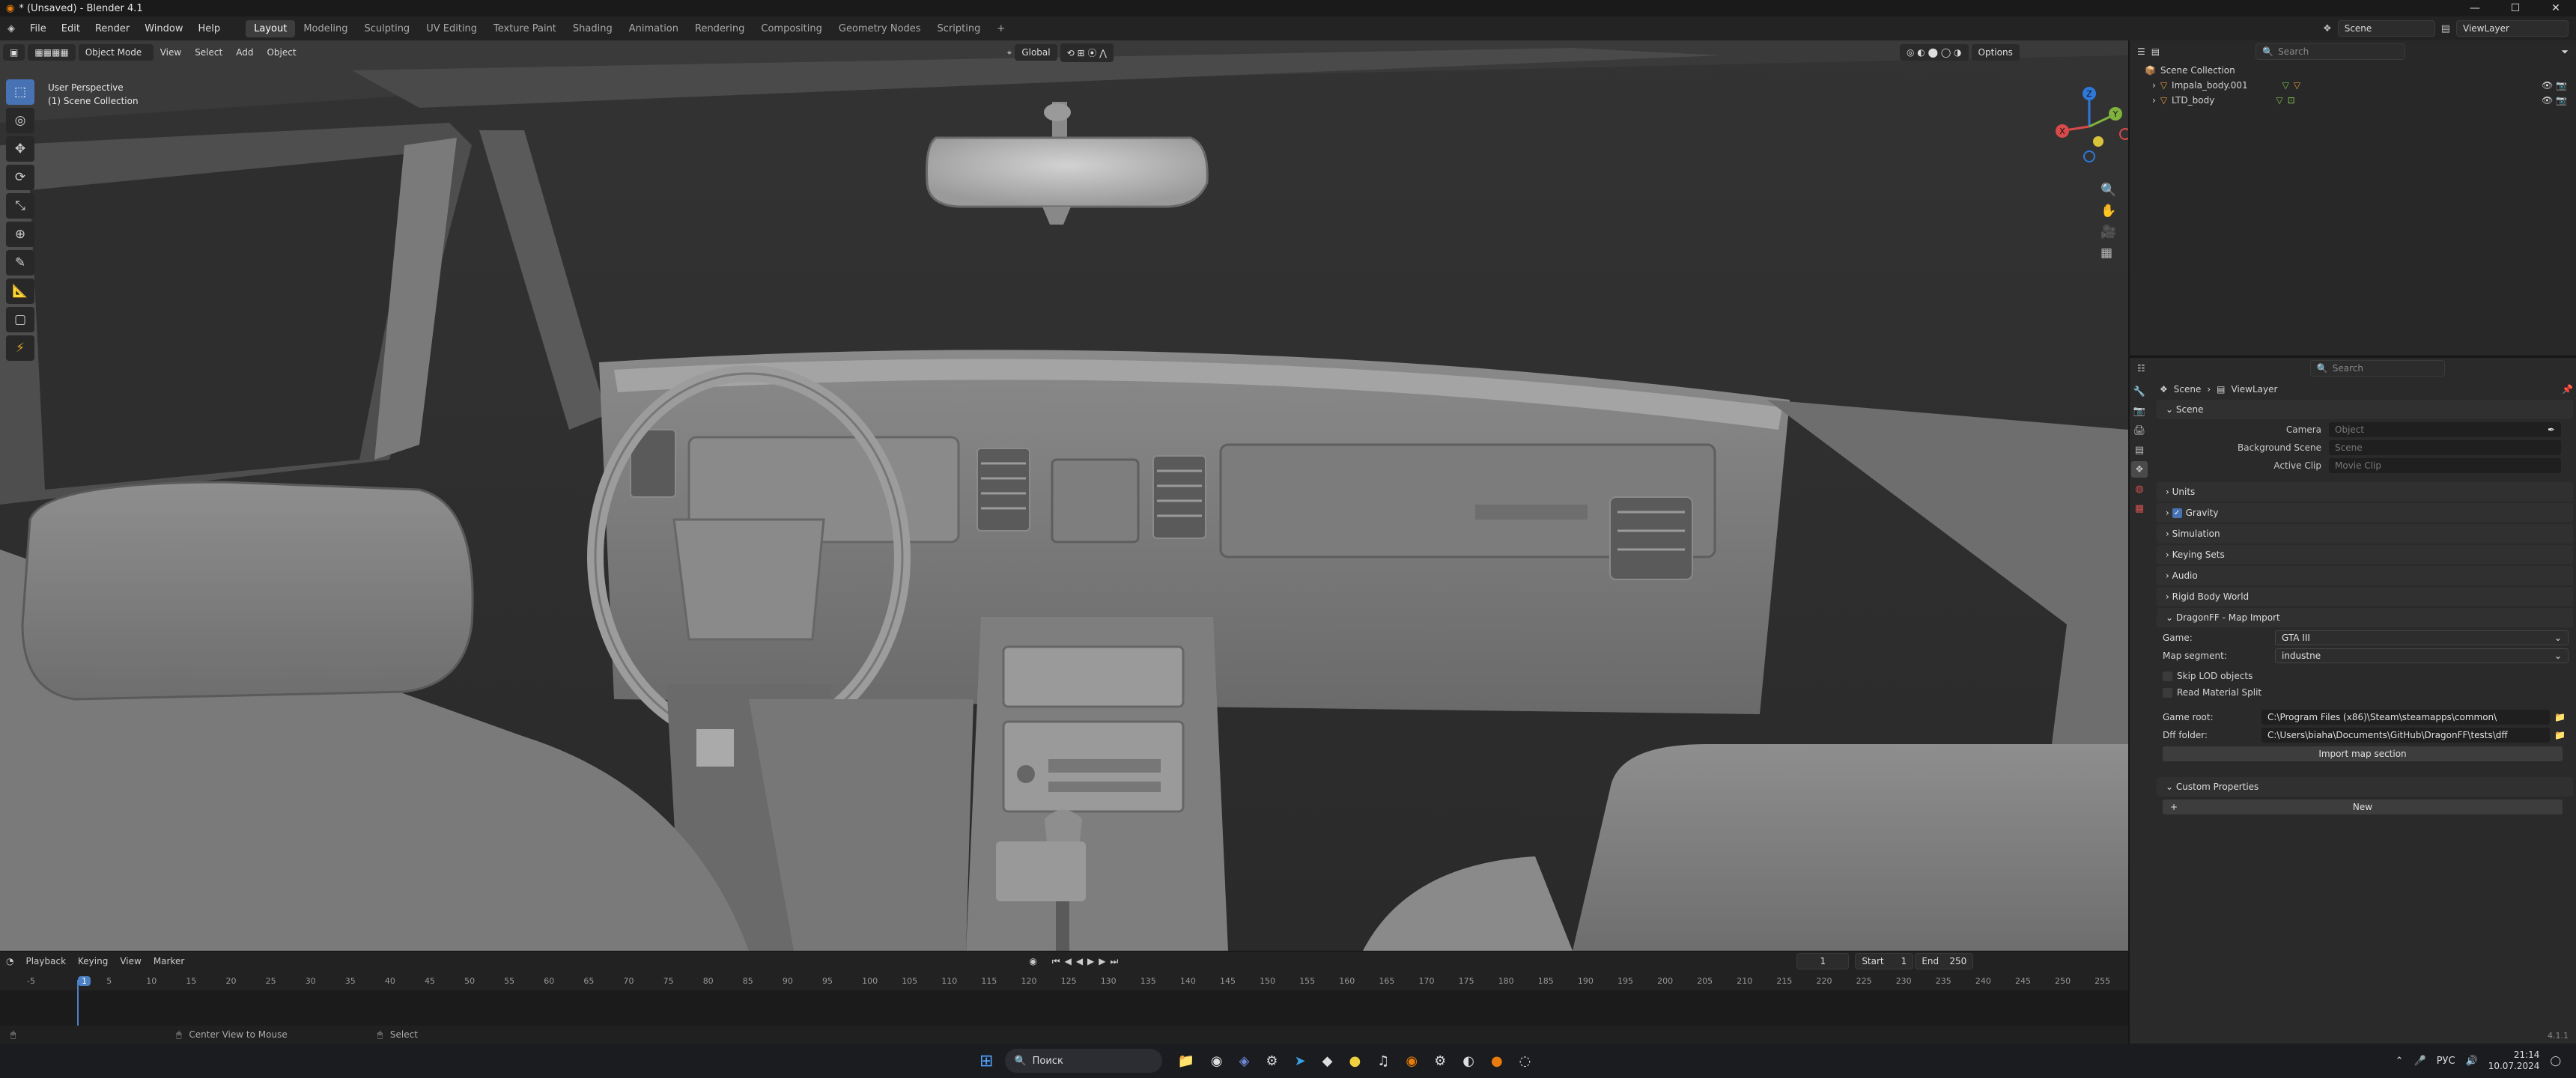  I want to click on notification-icon: ◯, so click(2555, 1061).